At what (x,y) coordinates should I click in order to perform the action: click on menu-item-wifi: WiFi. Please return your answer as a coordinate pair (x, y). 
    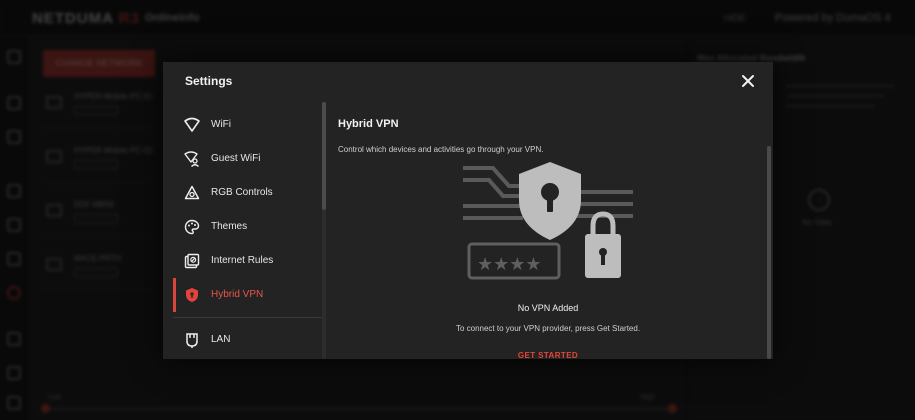
    Looking at the image, I should click on (248, 125).